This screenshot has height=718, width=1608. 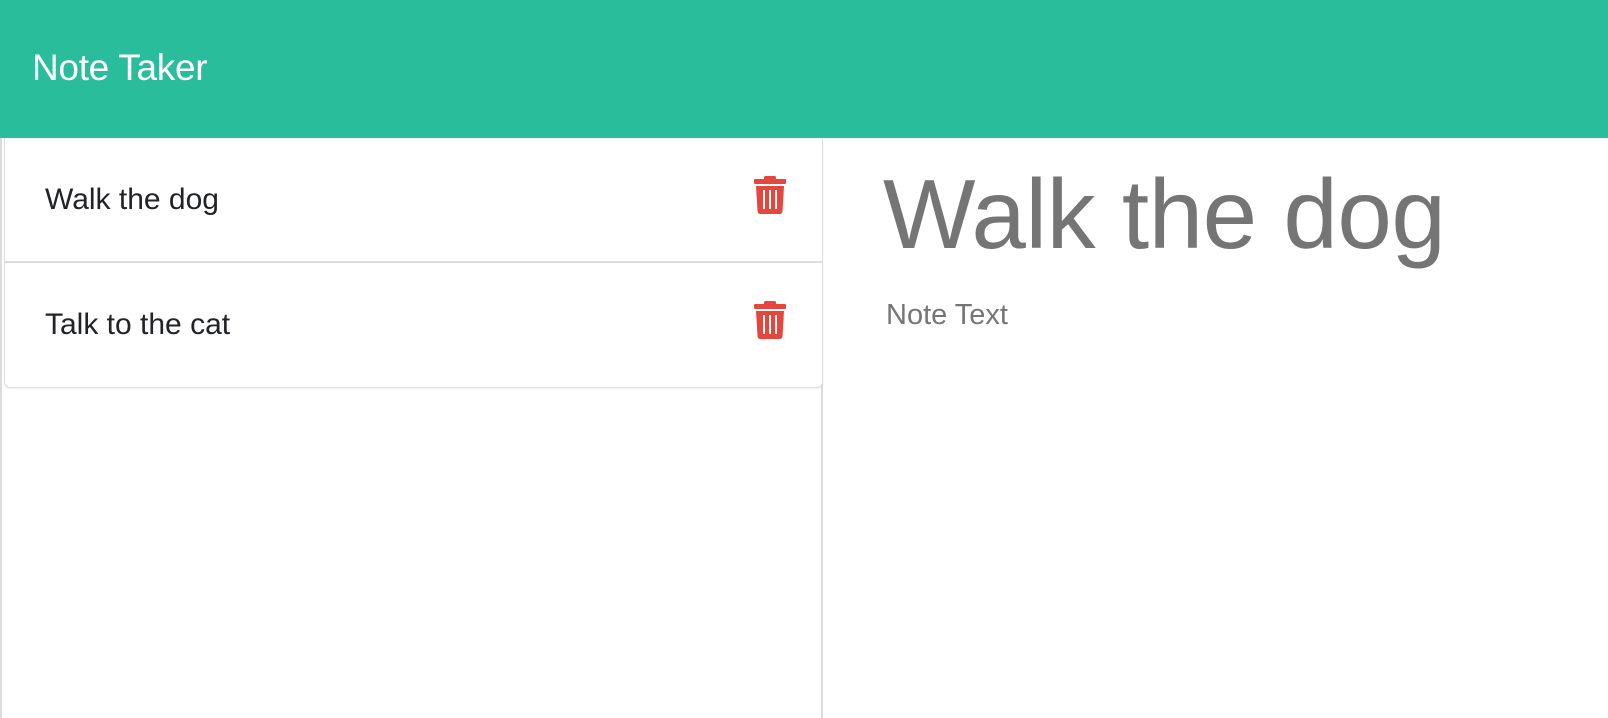 I want to click on note-title-label: Walk the dog, so click(x=132, y=199).